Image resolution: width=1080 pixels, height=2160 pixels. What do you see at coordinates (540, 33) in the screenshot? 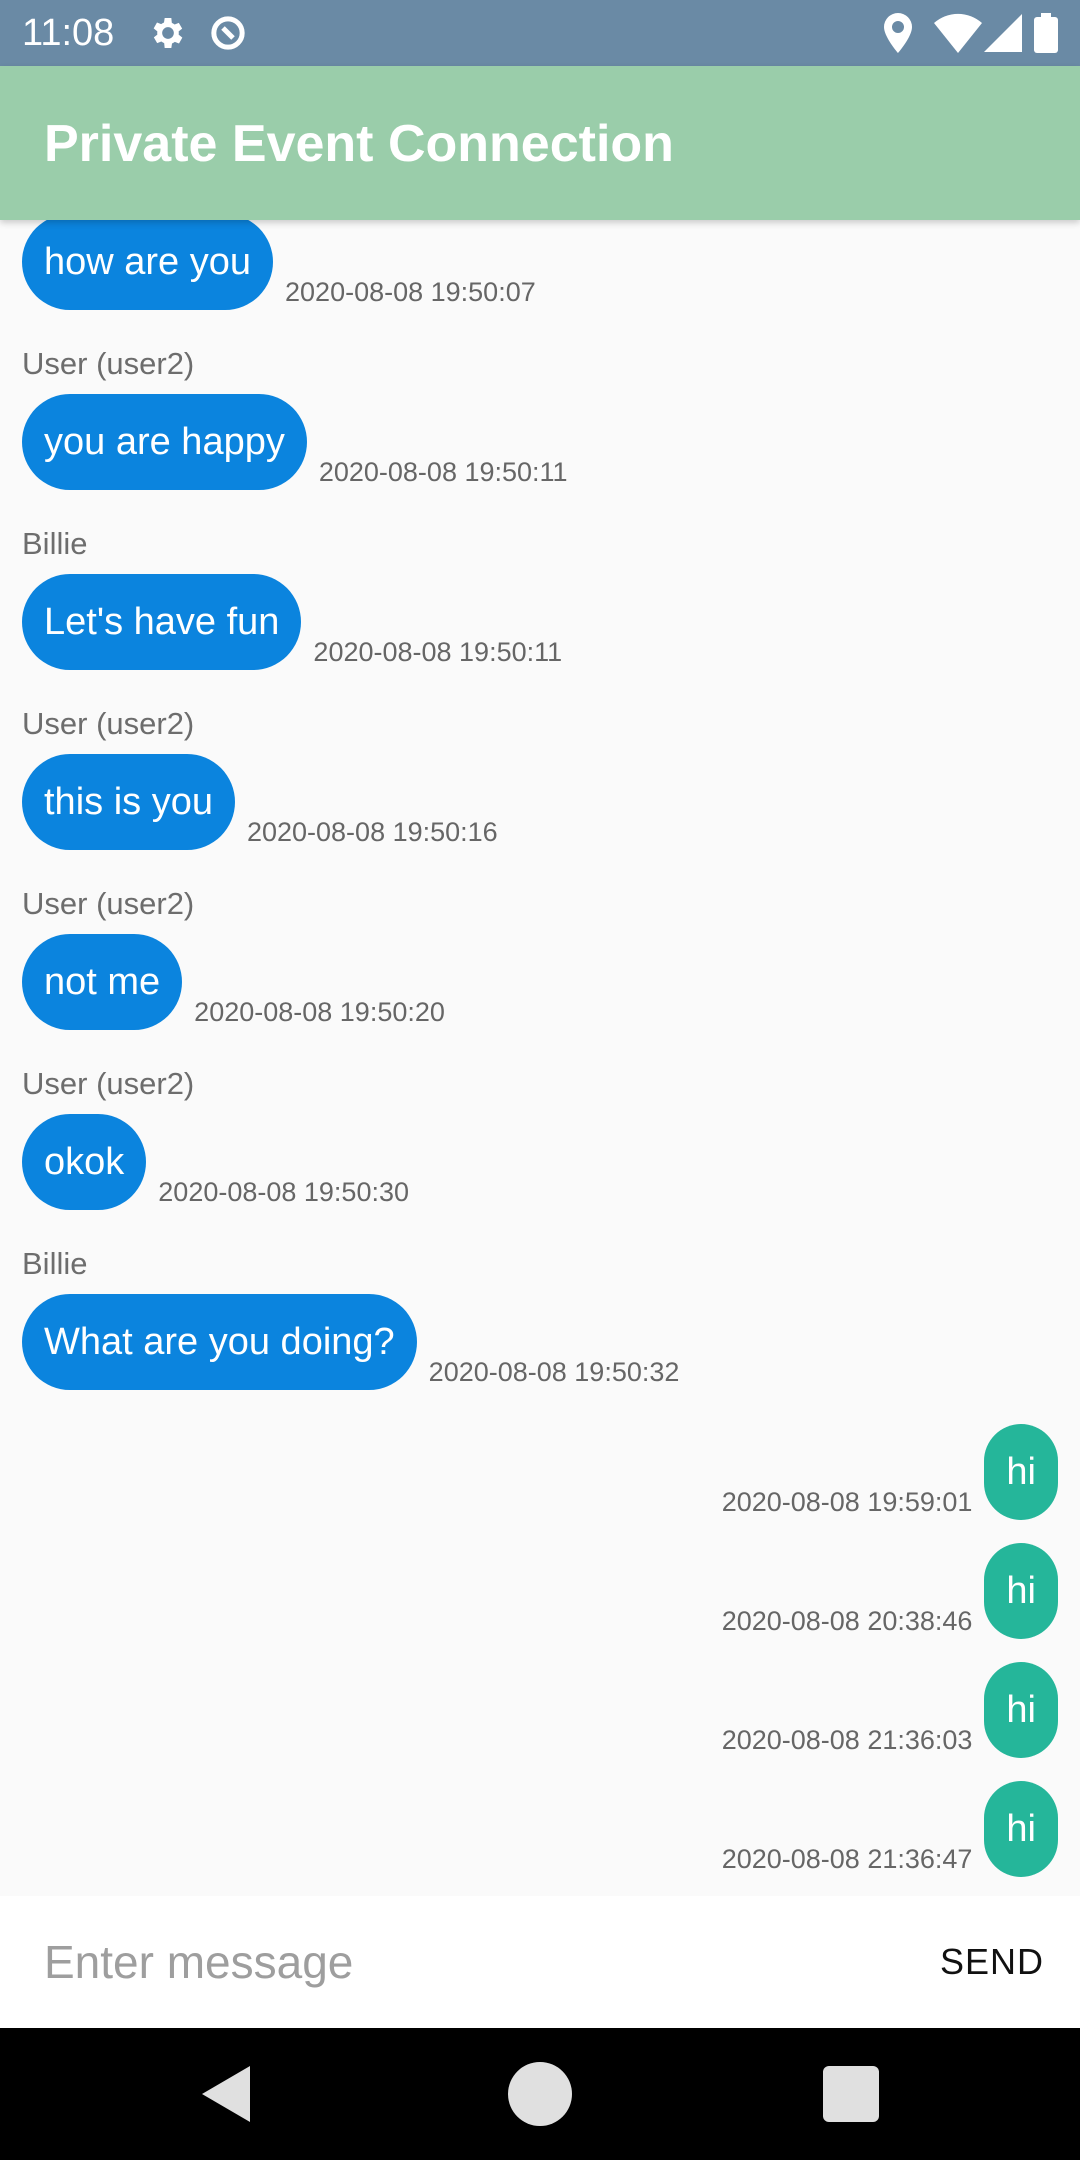
I see `status-bar: 11:08` at bounding box center [540, 33].